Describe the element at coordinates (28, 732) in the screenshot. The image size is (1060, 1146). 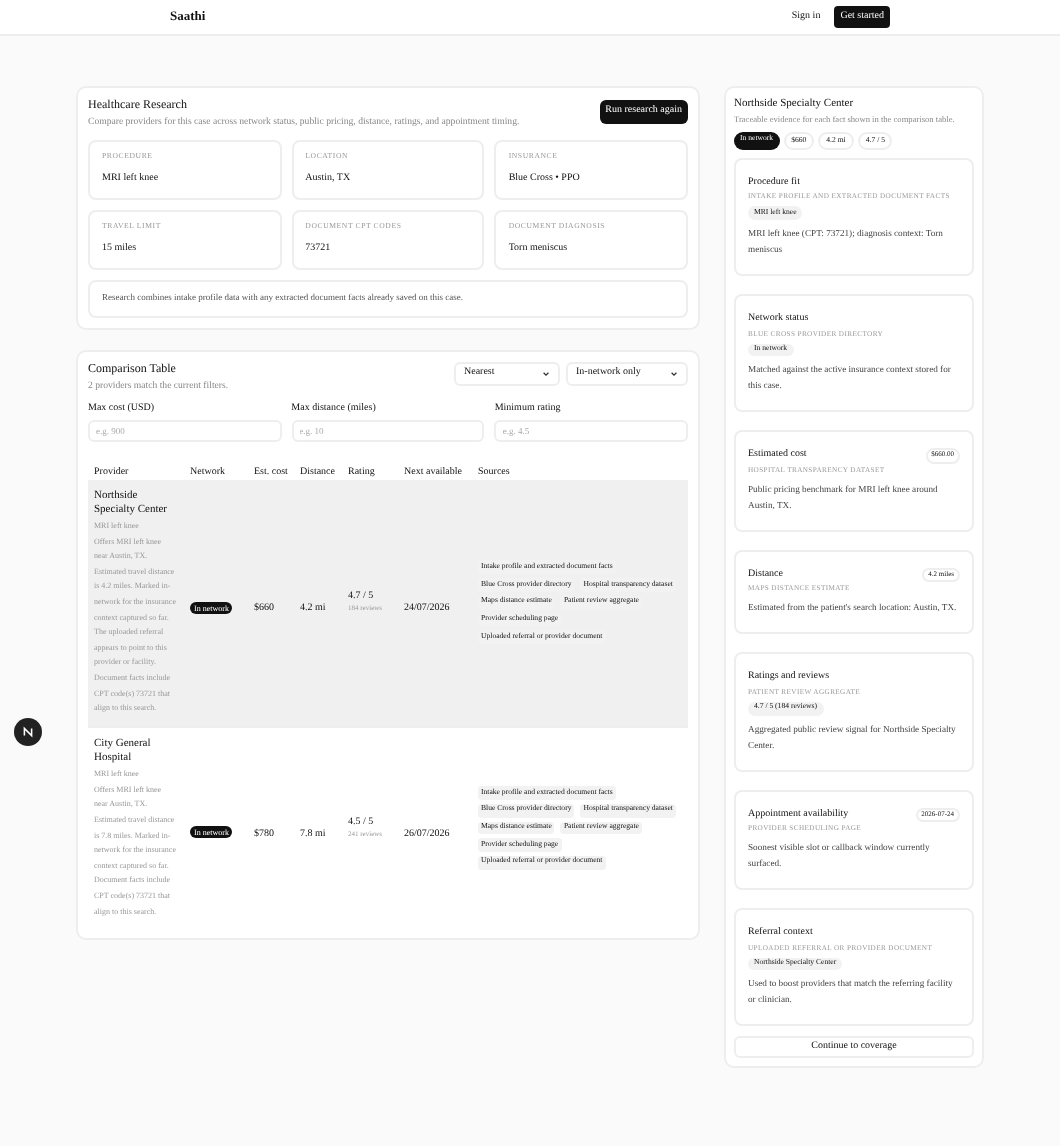
I see `dev-tools-button` at that location.